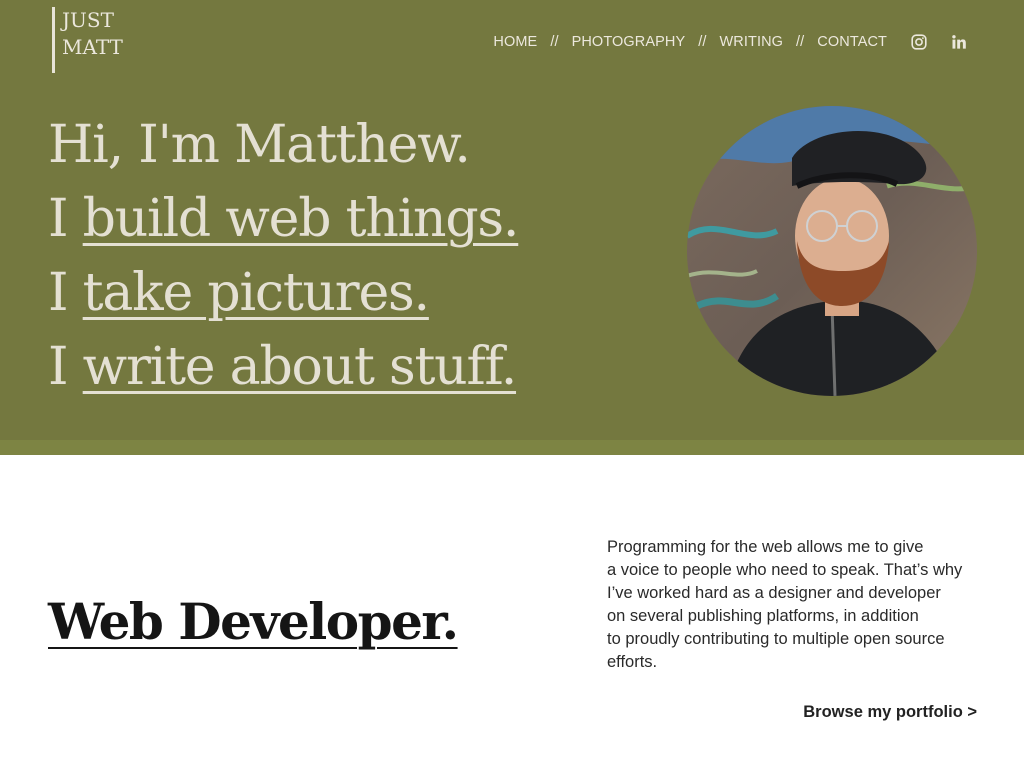 Image resolution: width=1024 pixels, height=768 pixels. I want to click on section-title: Web Developer., so click(253, 622).